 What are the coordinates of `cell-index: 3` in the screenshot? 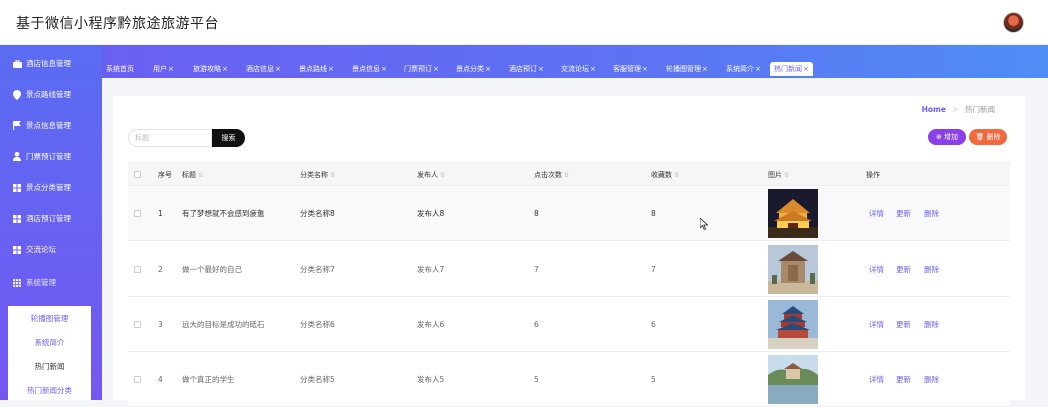 It's located at (160, 324).